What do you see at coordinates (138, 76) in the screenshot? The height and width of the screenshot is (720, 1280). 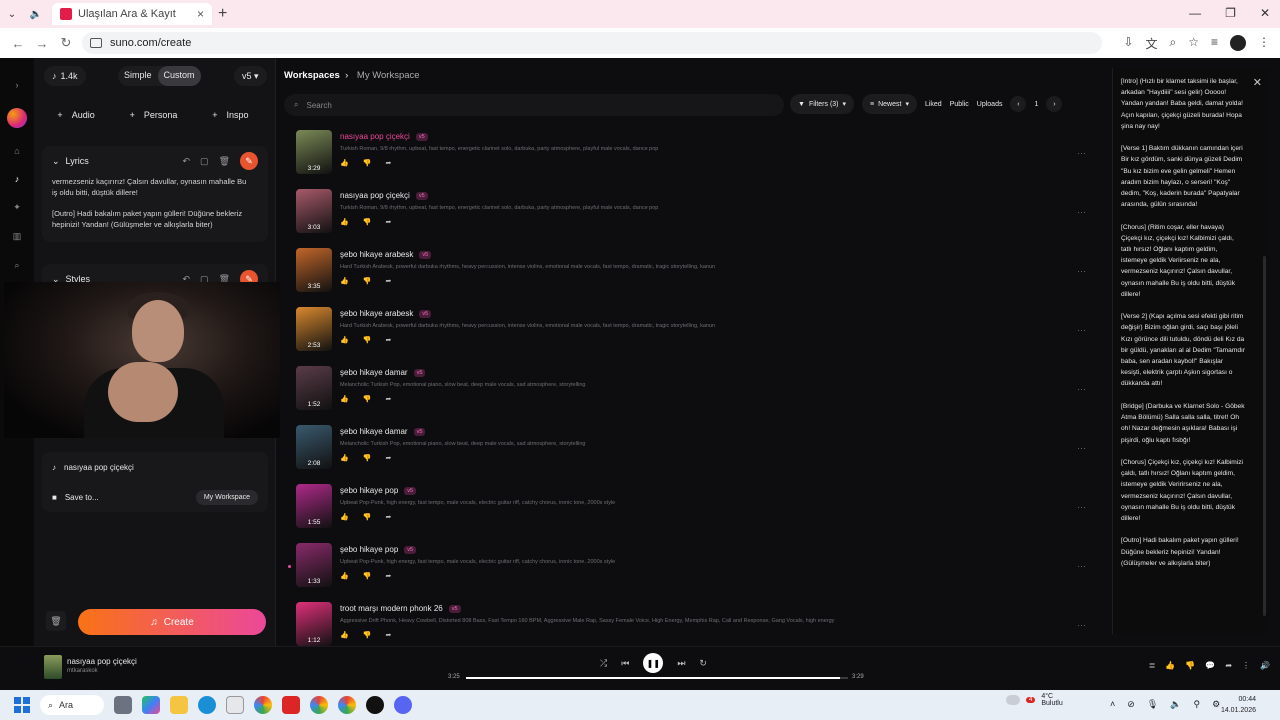 I see `mode-simple: Simple` at bounding box center [138, 76].